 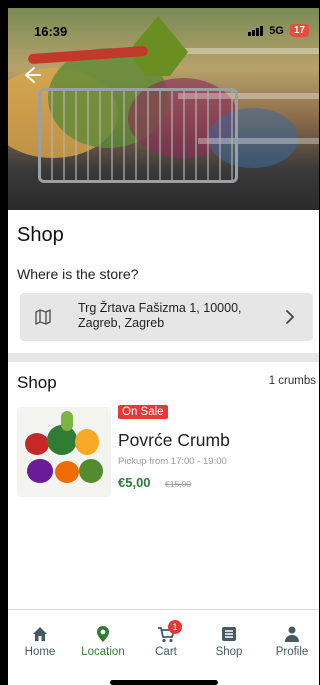 What do you see at coordinates (31, 75) in the screenshot?
I see `back-arrow-icon` at bounding box center [31, 75].